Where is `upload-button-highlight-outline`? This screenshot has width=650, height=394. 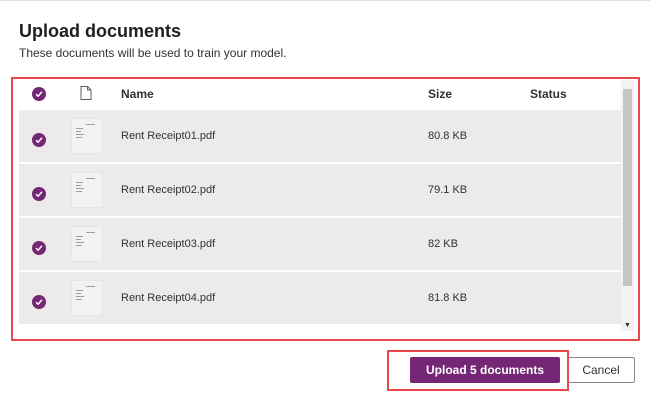
upload-button-highlight-outline is located at coordinates (478, 370).